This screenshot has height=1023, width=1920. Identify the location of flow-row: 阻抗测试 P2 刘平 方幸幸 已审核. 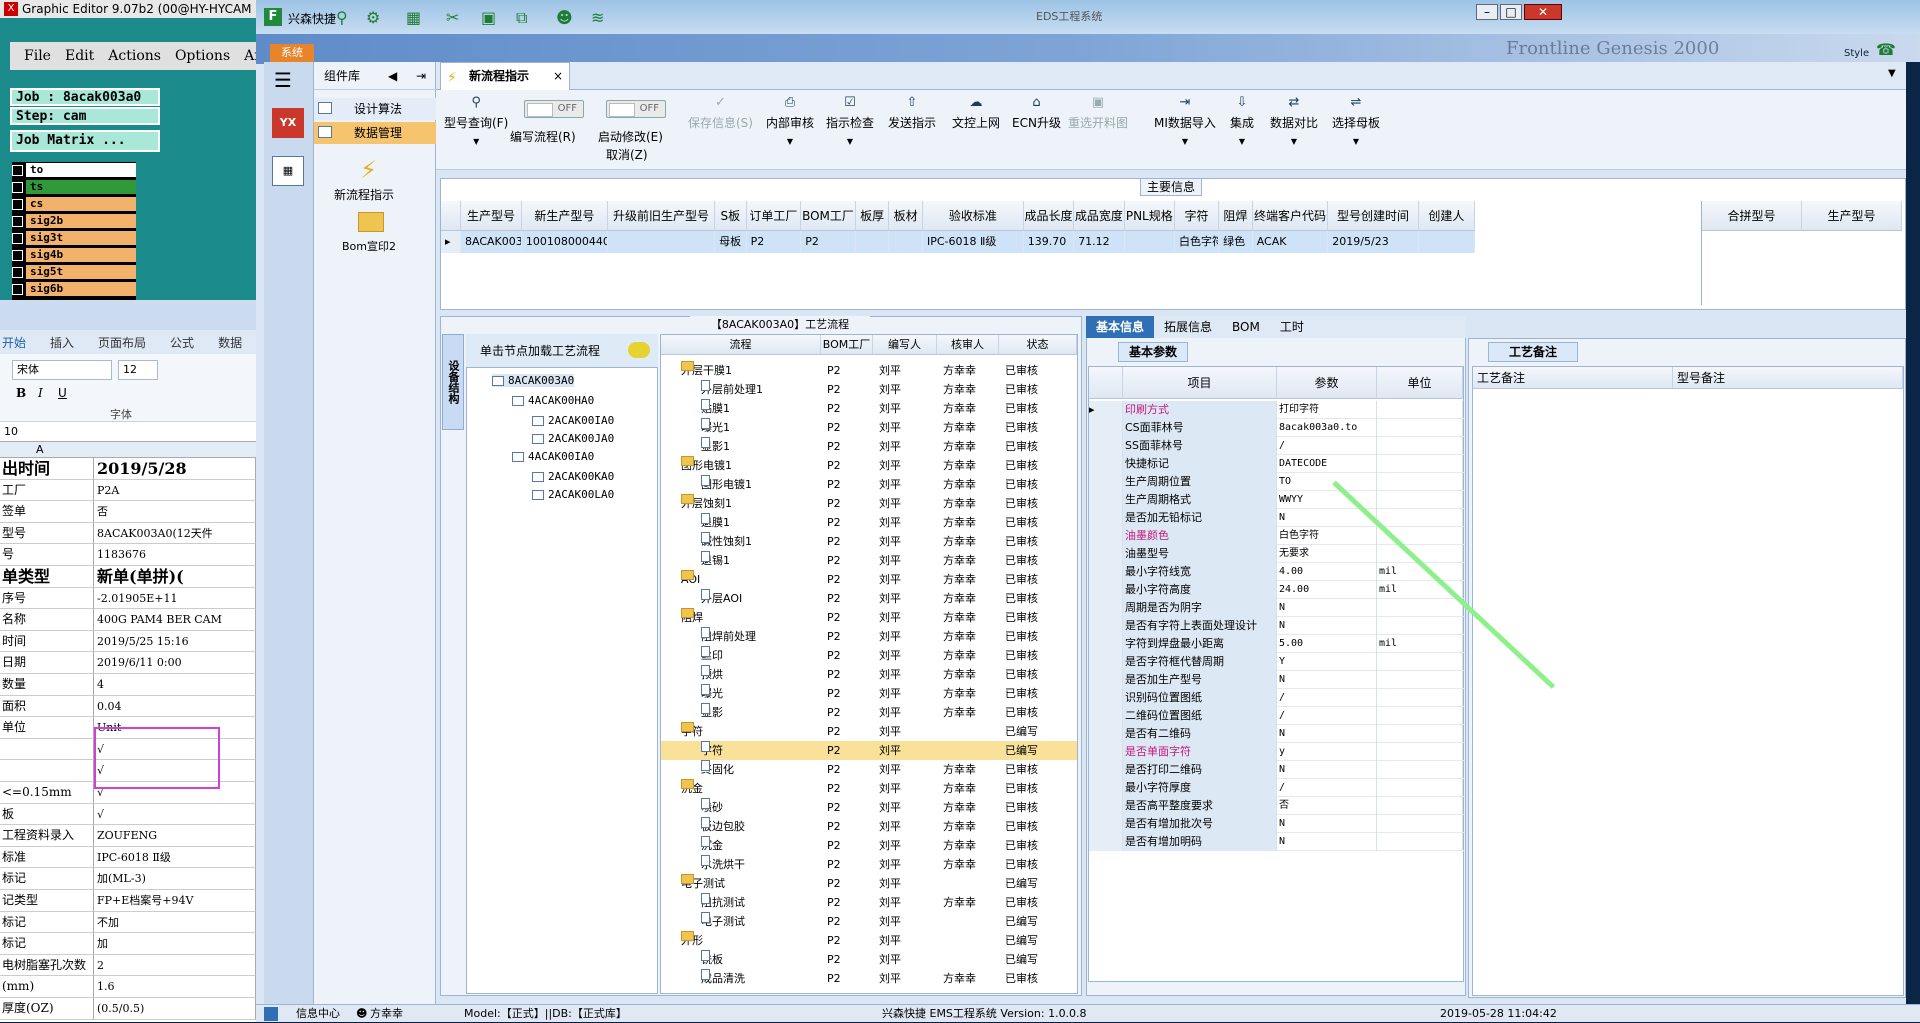
(869, 902).